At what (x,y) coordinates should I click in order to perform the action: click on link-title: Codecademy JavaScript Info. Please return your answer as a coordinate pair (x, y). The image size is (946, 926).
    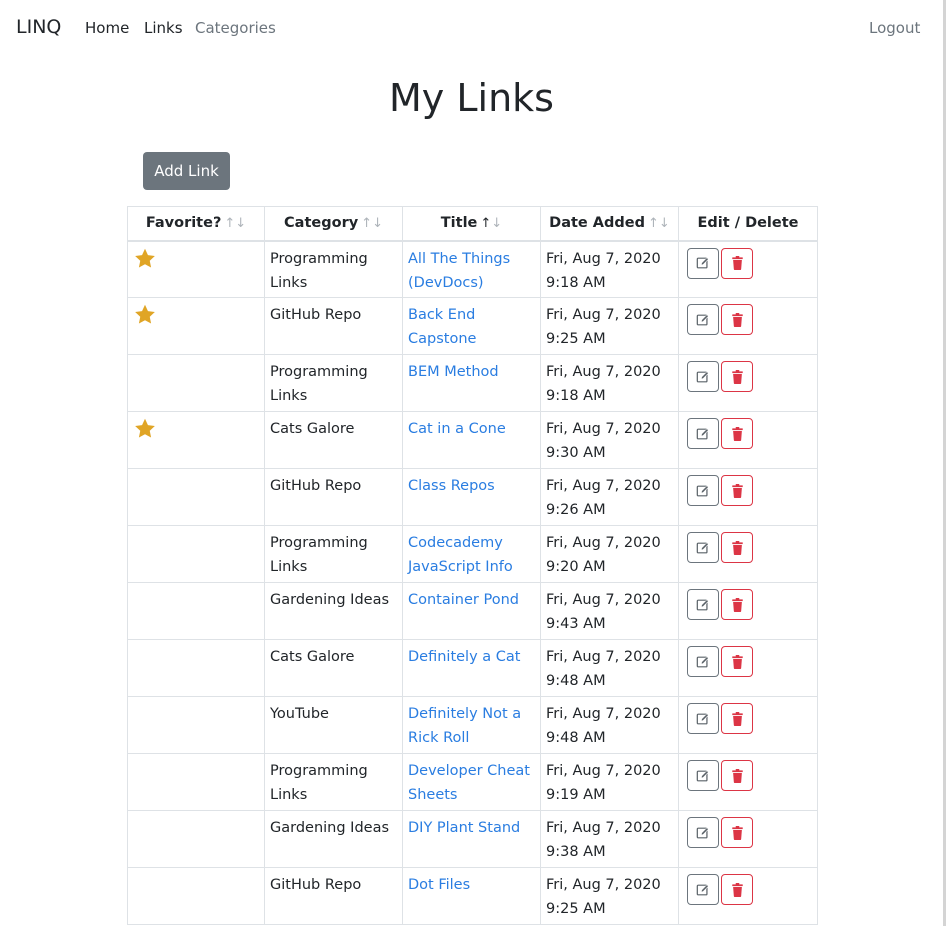
    Looking at the image, I should click on (460, 555).